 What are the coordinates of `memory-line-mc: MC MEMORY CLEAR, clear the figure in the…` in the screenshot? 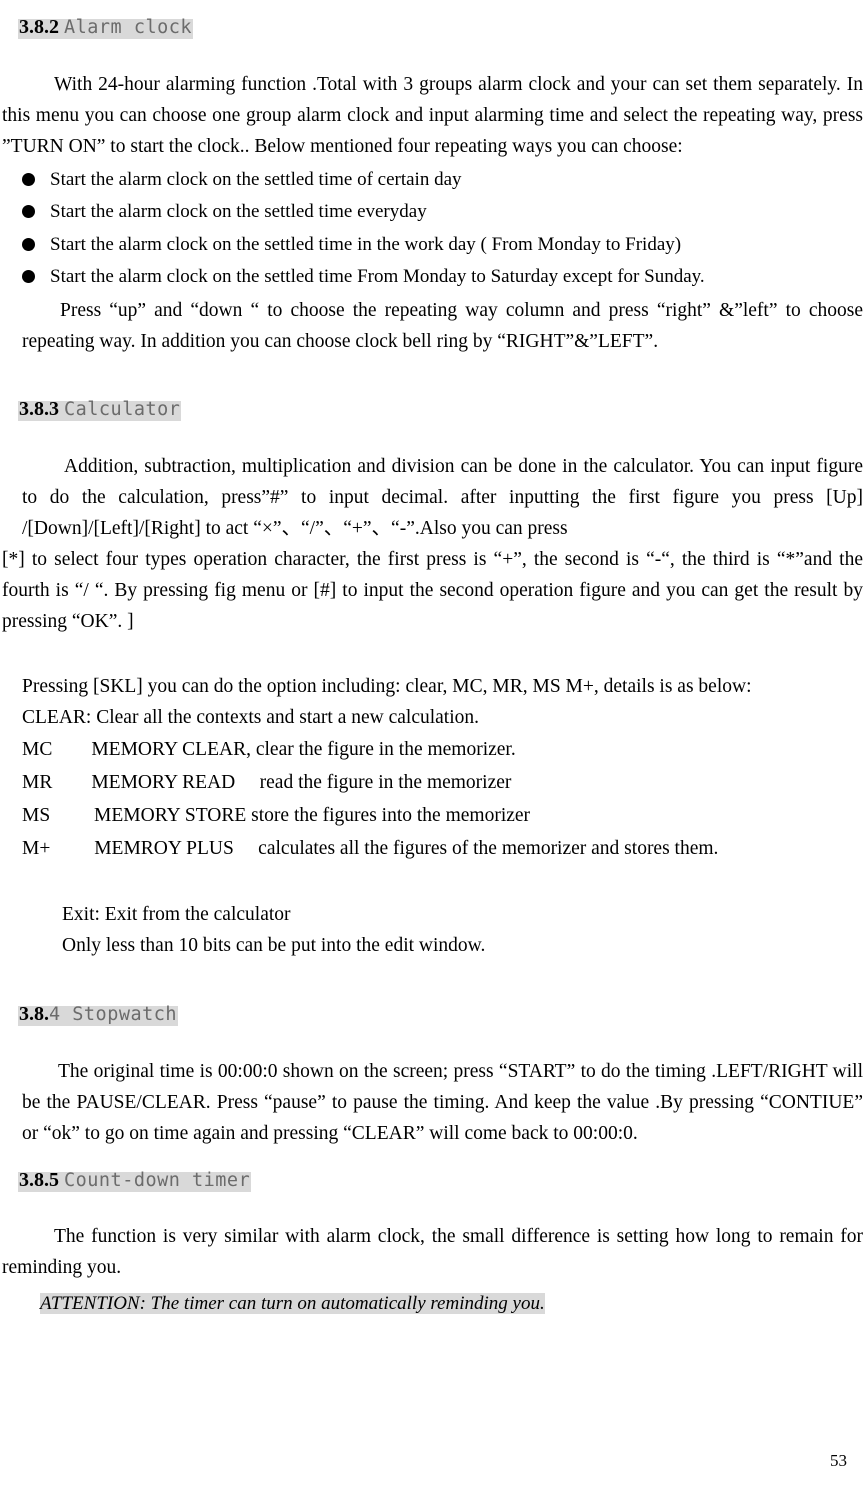 It's located at (269, 750).